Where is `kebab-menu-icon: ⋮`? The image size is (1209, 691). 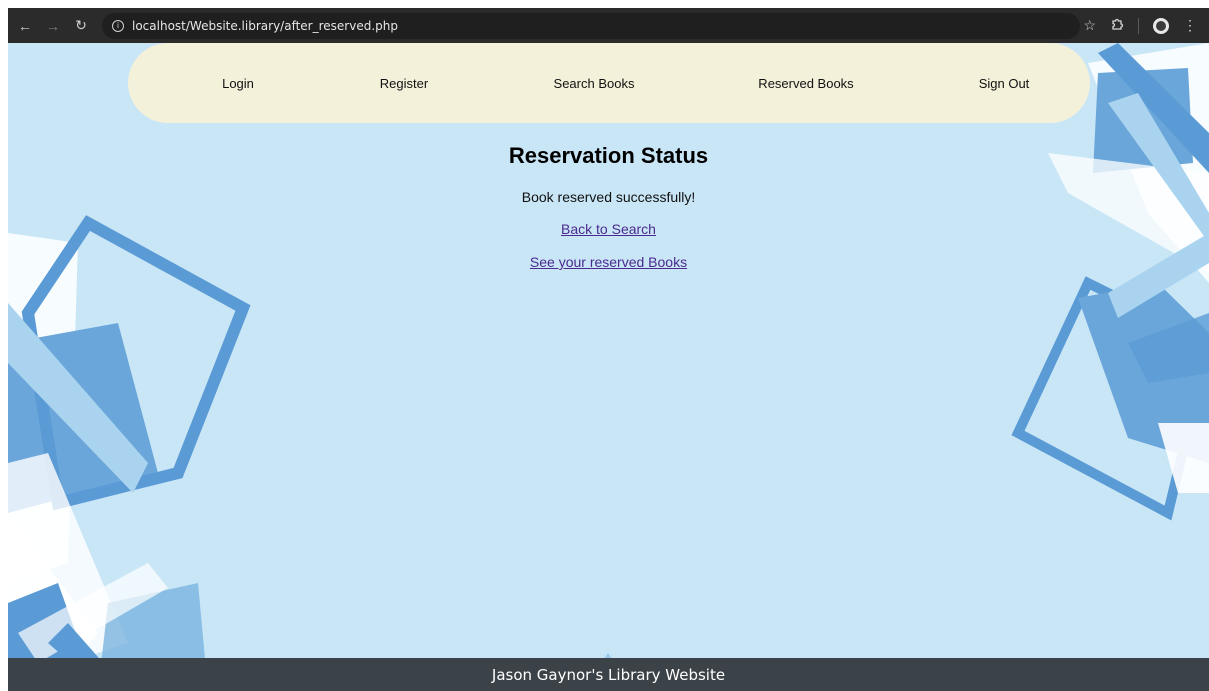
kebab-menu-icon: ⋮ is located at coordinates (1190, 25).